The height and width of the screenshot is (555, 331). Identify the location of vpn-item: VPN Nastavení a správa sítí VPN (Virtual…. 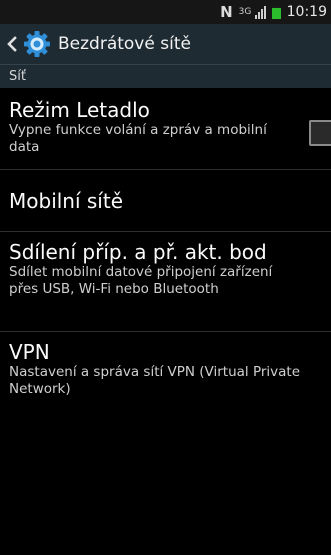
(165, 373).